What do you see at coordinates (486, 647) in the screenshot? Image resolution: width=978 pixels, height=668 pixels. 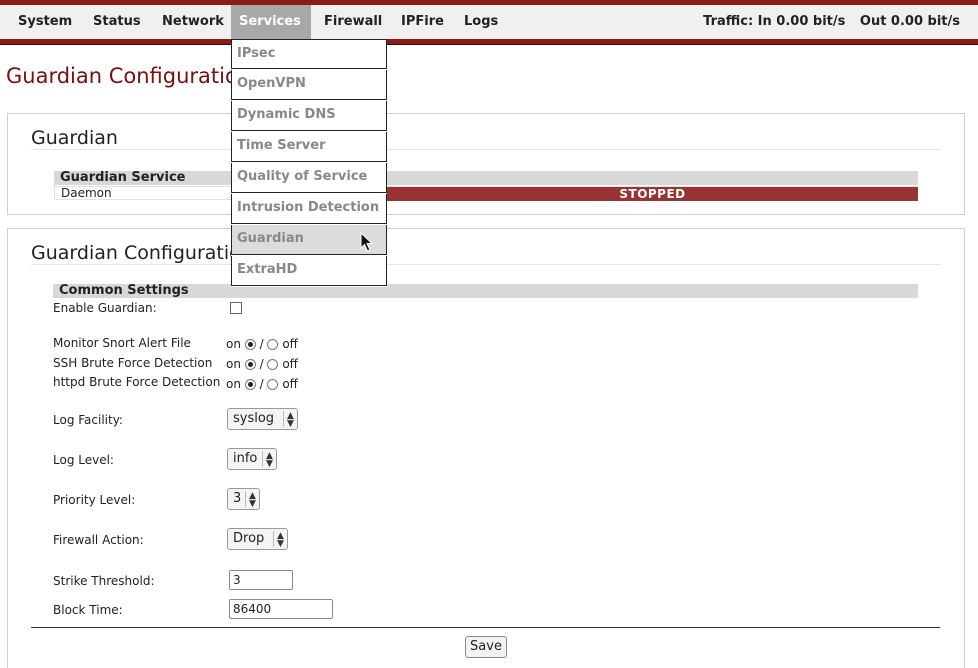 I see `save-button: Save` at bounding box center [486, 647].